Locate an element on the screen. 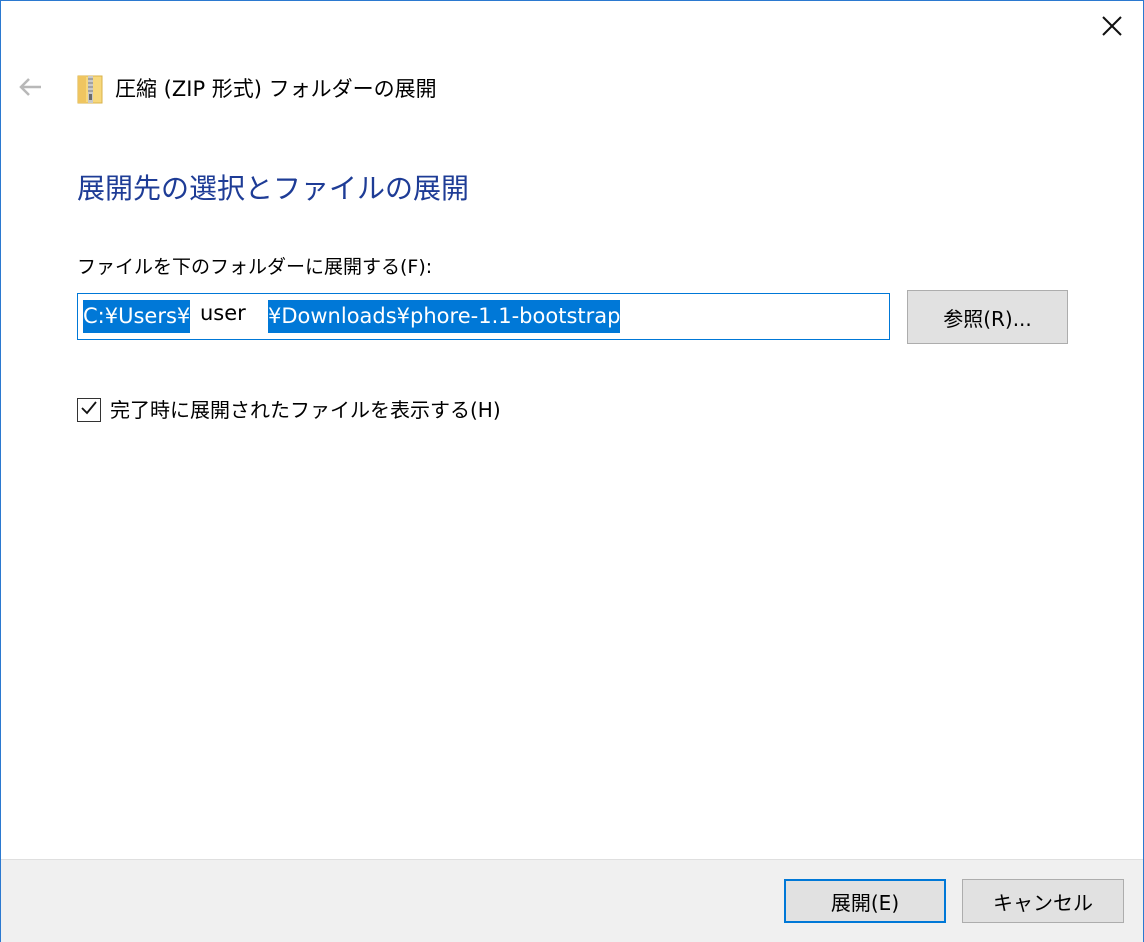 The width and height of the screenshot is (1144, 942). path-suffix: ¥Downloads¥phore-1.1-bootstrap is located at coordinates (444, 316).